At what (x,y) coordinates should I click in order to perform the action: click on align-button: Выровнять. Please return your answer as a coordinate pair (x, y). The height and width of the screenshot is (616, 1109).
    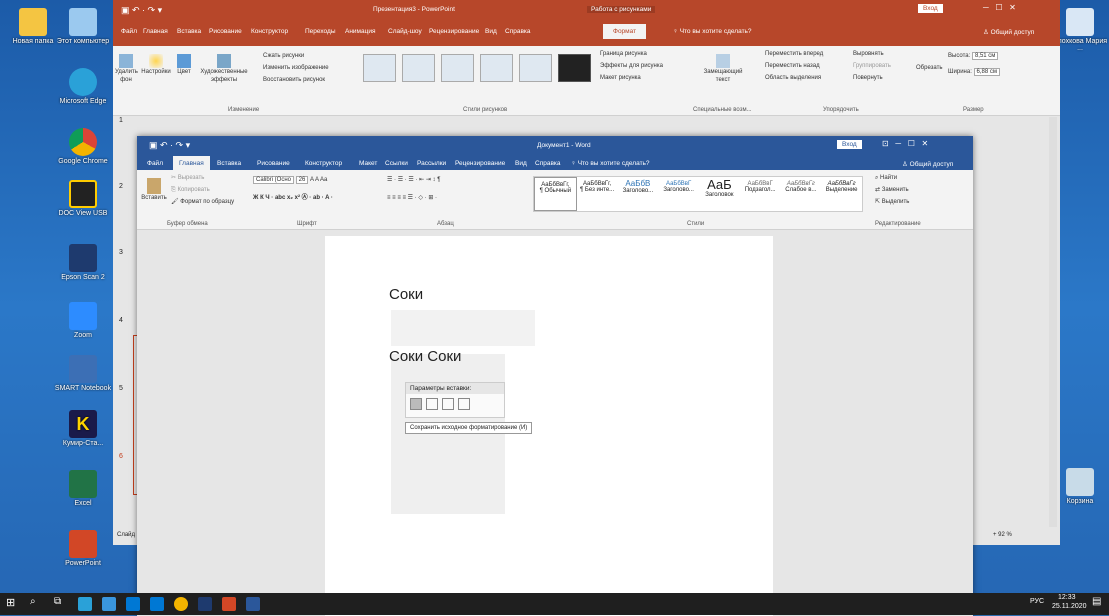
    Looking at the image, I should click on (868, 54).